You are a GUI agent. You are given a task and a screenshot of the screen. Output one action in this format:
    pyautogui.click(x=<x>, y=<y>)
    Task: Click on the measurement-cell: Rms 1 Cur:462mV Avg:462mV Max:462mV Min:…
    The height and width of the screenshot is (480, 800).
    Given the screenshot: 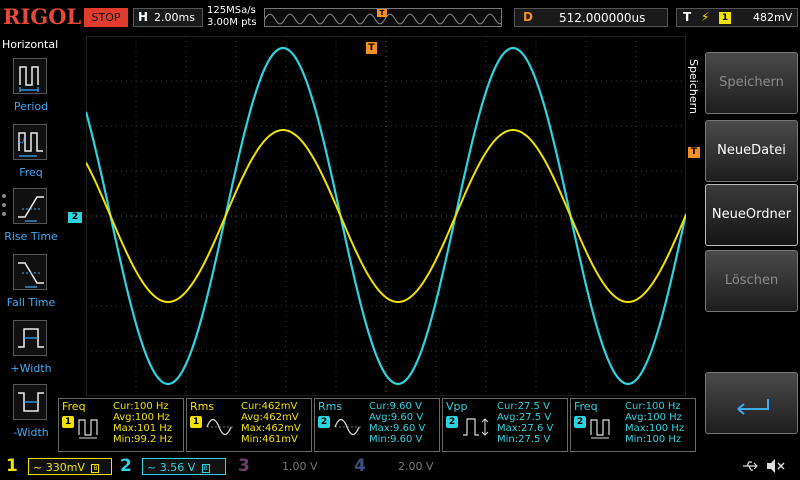 What is the action you would take?
    pyautogui.click(x=249, y=425)
    